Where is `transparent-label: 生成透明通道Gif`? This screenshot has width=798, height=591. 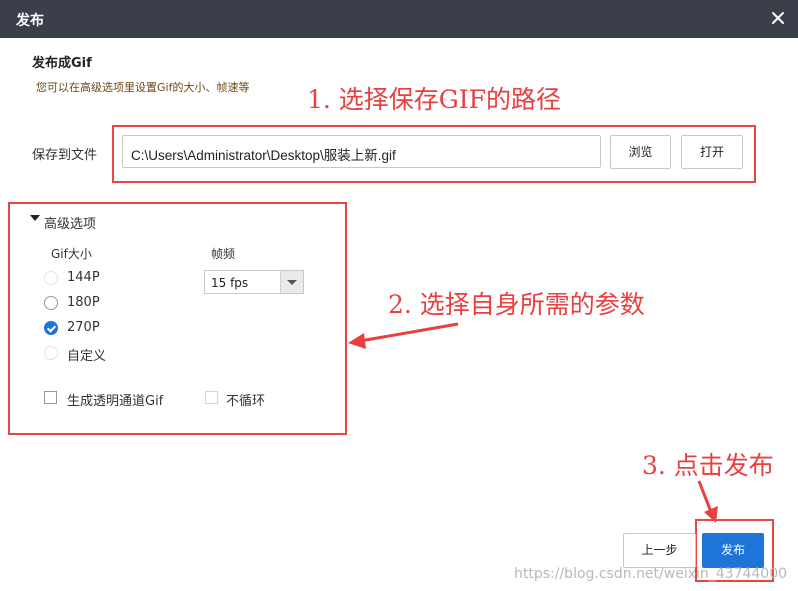
transparent-label: 生成透明通道Gif is located at coordinates (115, 399).